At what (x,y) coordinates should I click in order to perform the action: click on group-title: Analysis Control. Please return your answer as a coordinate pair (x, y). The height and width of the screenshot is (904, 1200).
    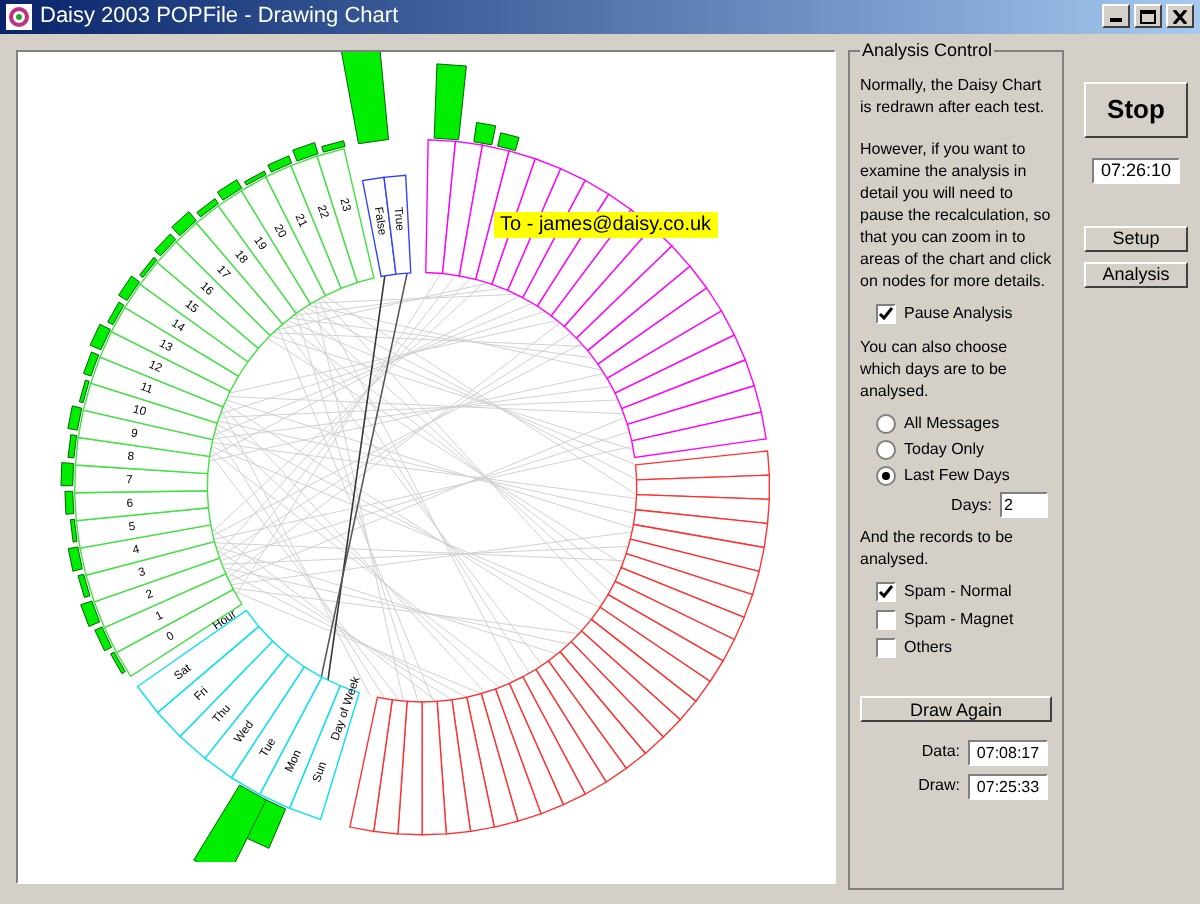
    Looking at the image, I should click on (927, 50).